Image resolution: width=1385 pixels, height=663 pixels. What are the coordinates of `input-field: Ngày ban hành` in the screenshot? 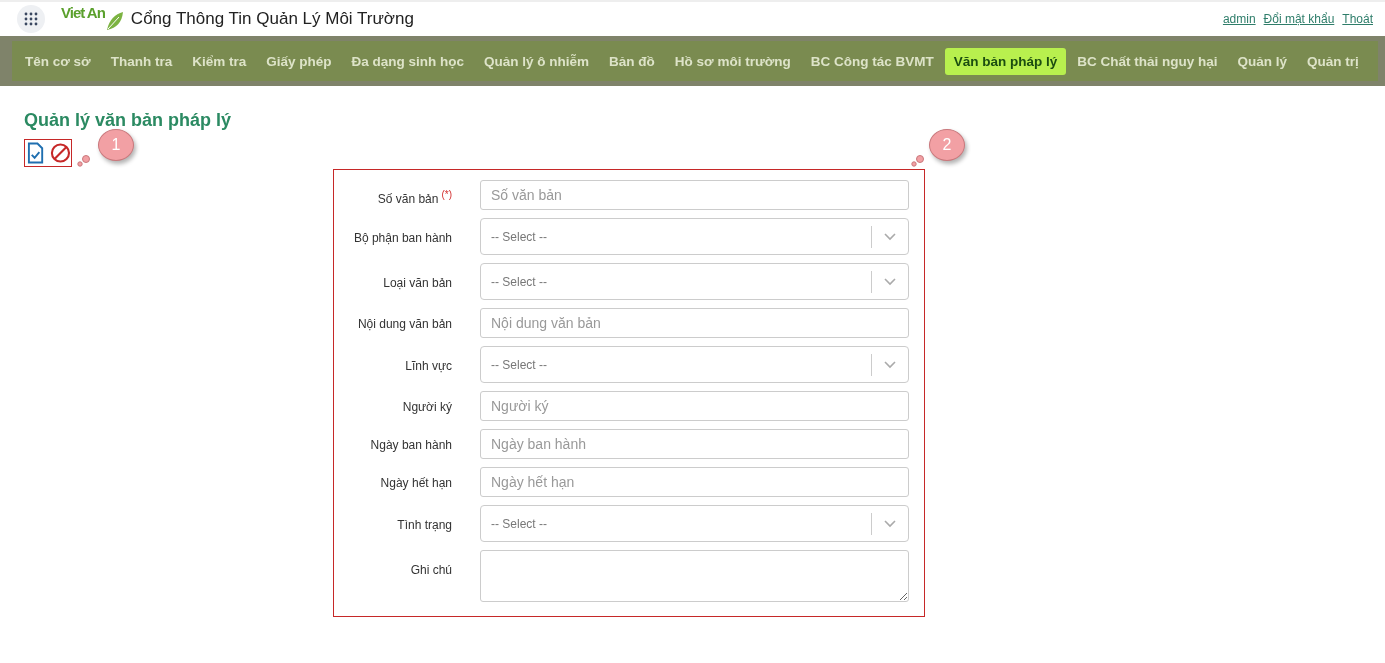 It's located at (694, 444).